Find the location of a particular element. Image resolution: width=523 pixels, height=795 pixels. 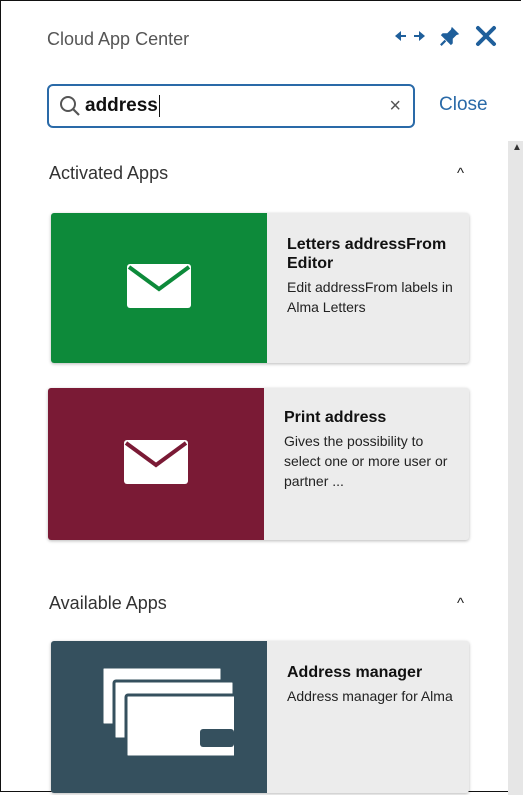

section-title-activated: Activated Apps is located at coordinates (109, 173).